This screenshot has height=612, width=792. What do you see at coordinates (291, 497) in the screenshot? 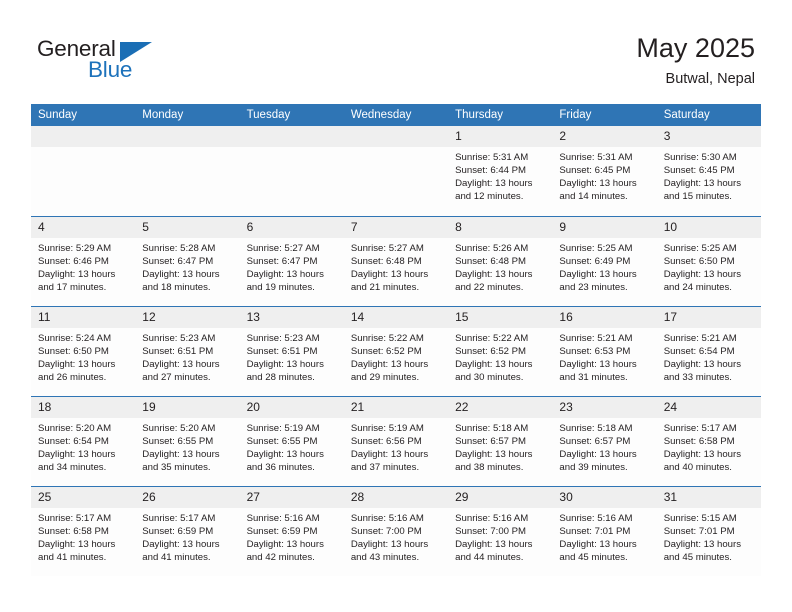
I see `day-number: 27` at bounding box center [291, 497].